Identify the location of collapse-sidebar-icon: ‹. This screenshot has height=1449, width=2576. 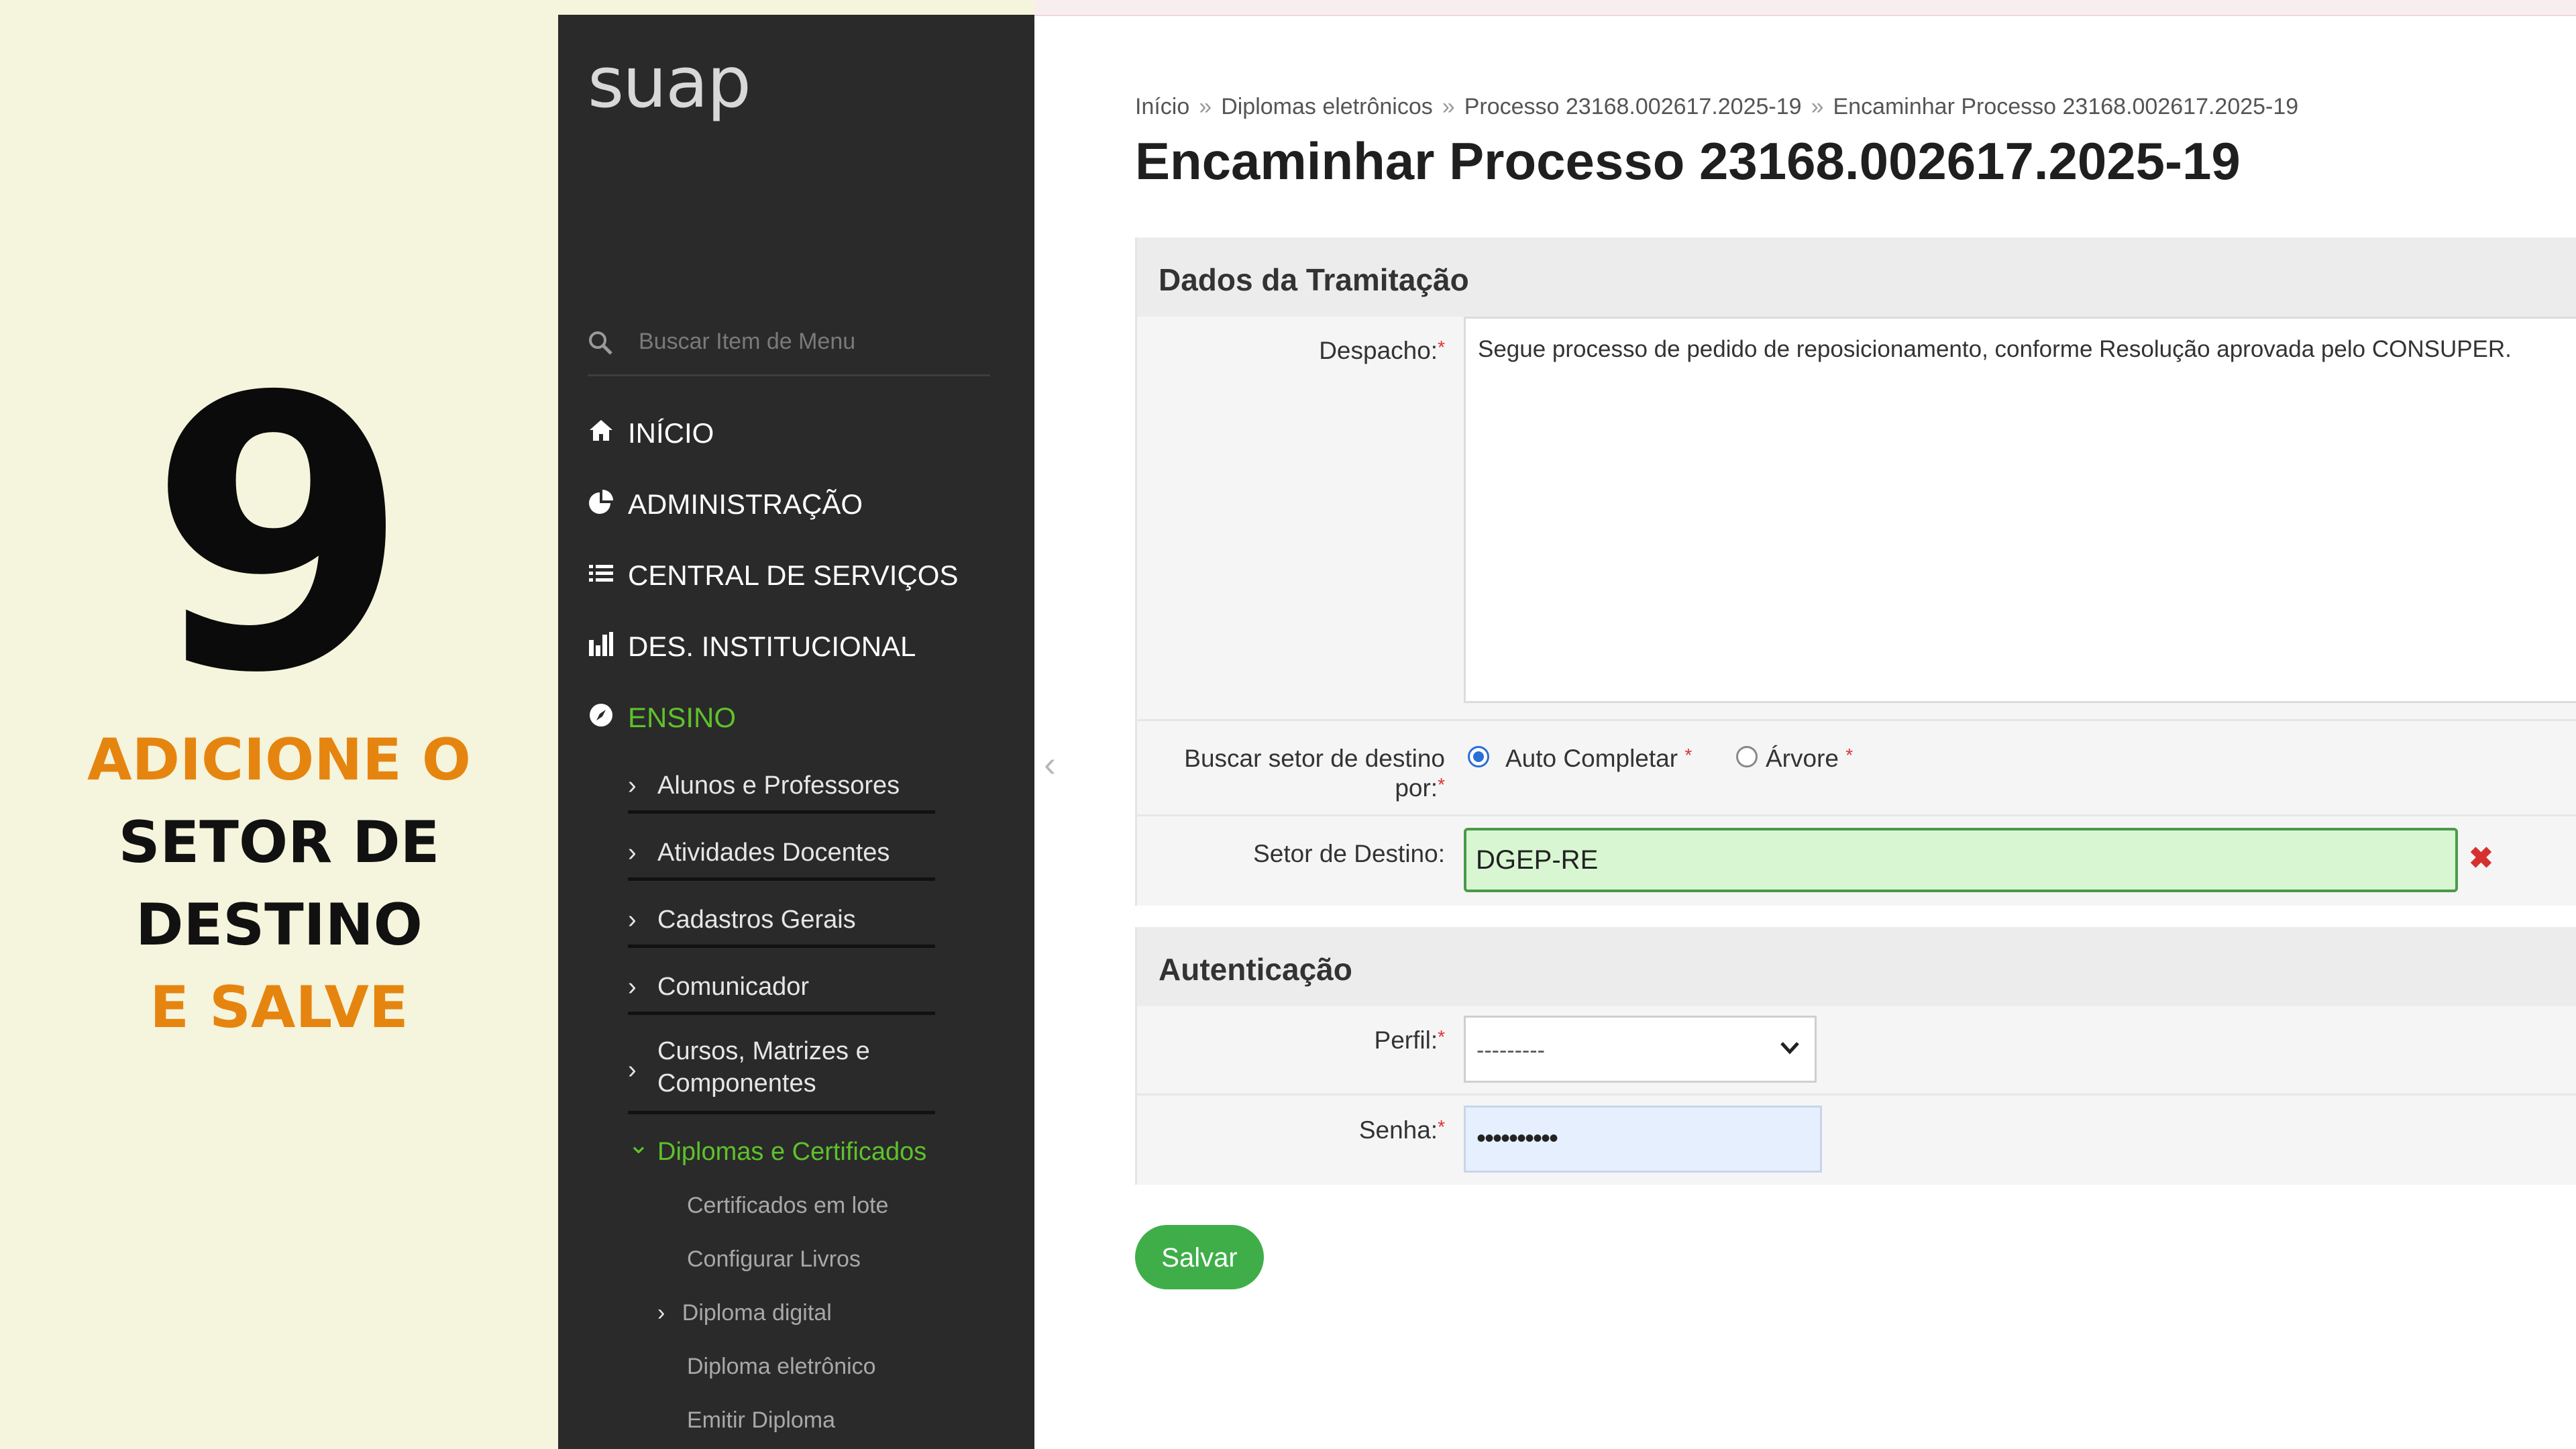
(1050, 764).